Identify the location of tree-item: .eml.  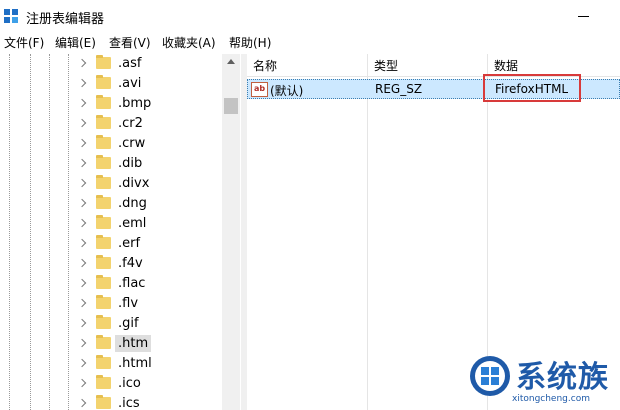
(111, 224).